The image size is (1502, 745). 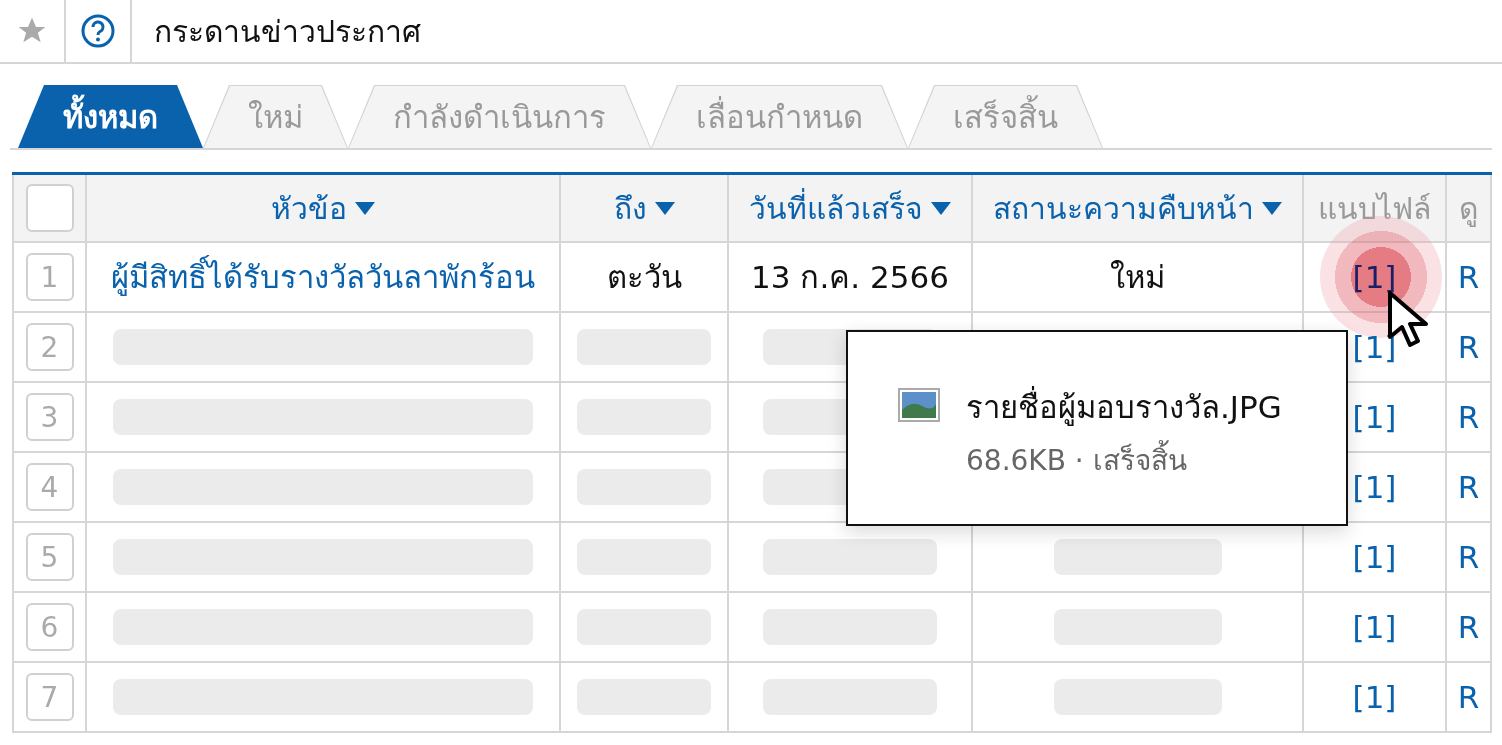 I want to click on due-date-text: 13 ก.ค. 2566, so click(x=850, y=277).